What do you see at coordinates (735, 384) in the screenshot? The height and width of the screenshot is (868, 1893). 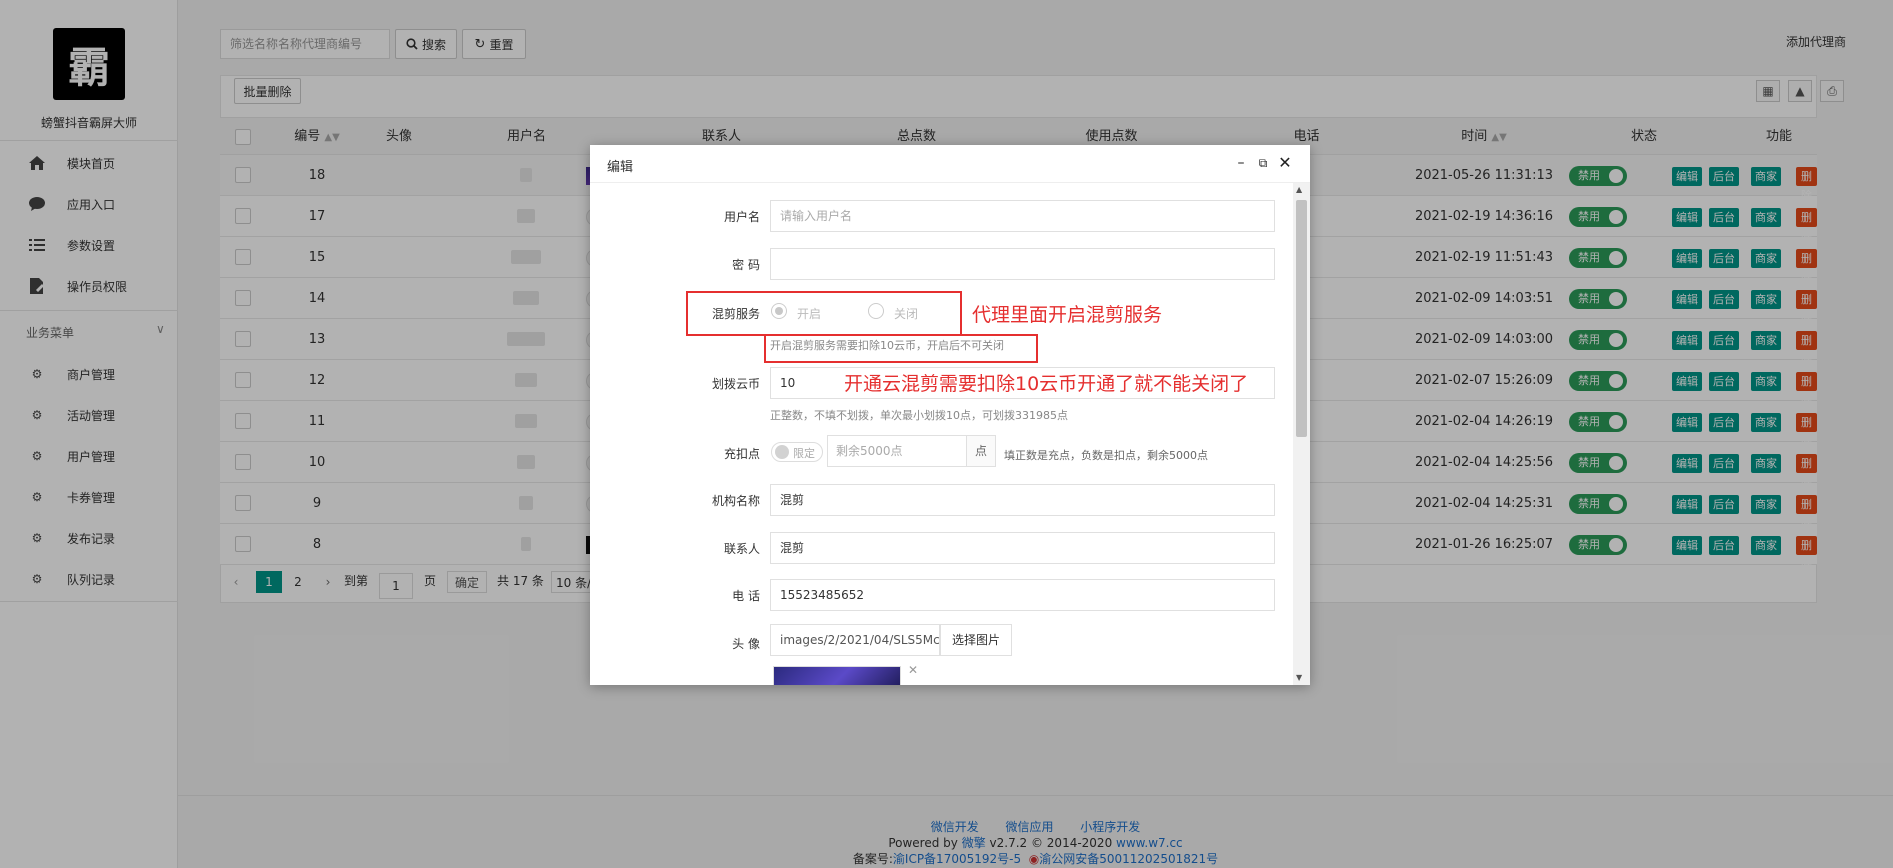 I see `transfer-label: 划拨云币` at bounding box center [735, 384].